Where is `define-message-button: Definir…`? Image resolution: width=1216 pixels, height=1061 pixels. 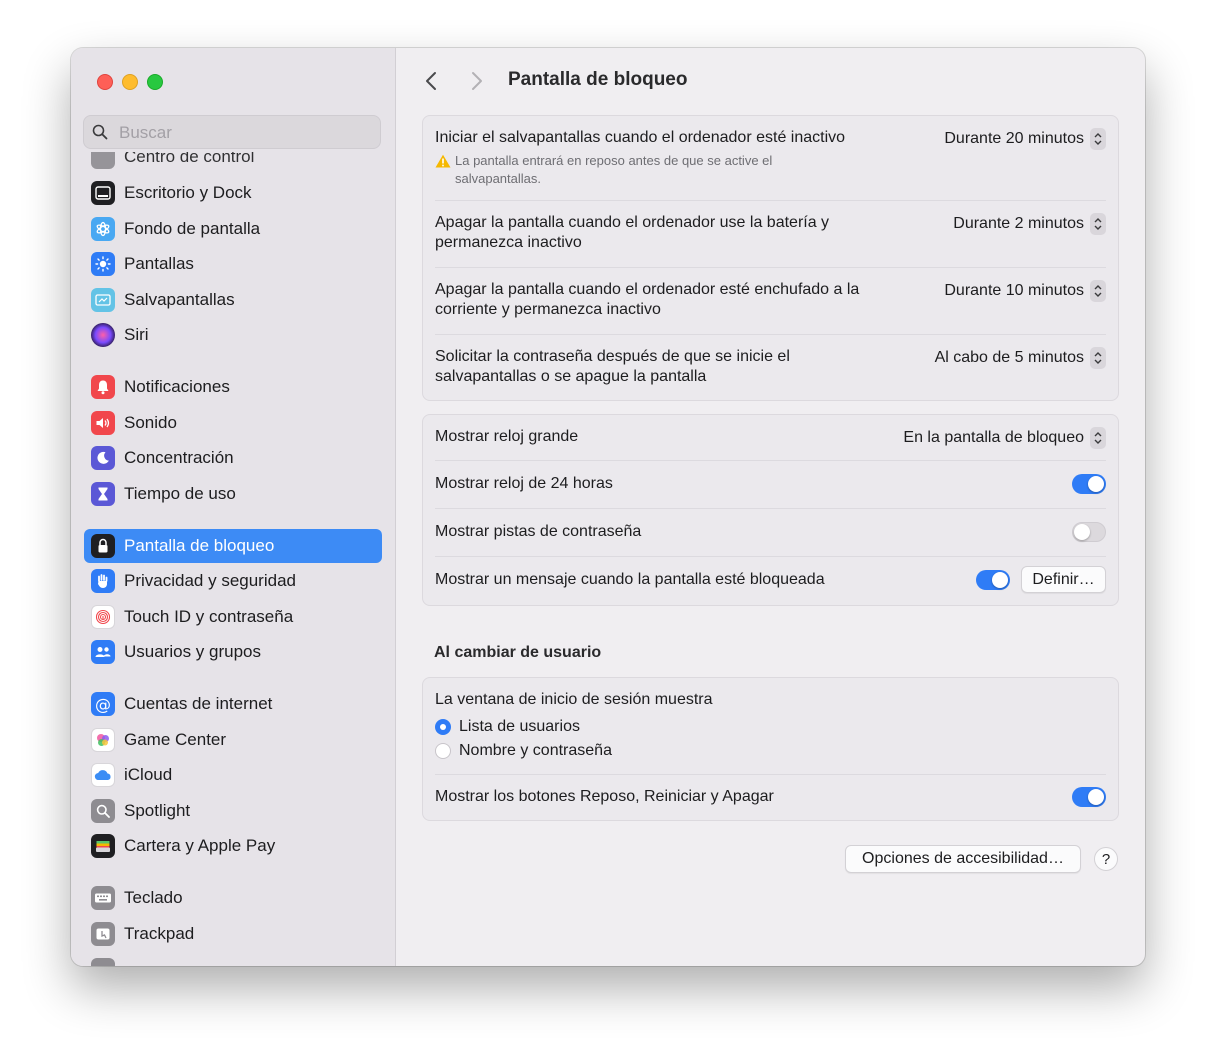 define-message-button: Definir… is located at coordinates (1063, 579).